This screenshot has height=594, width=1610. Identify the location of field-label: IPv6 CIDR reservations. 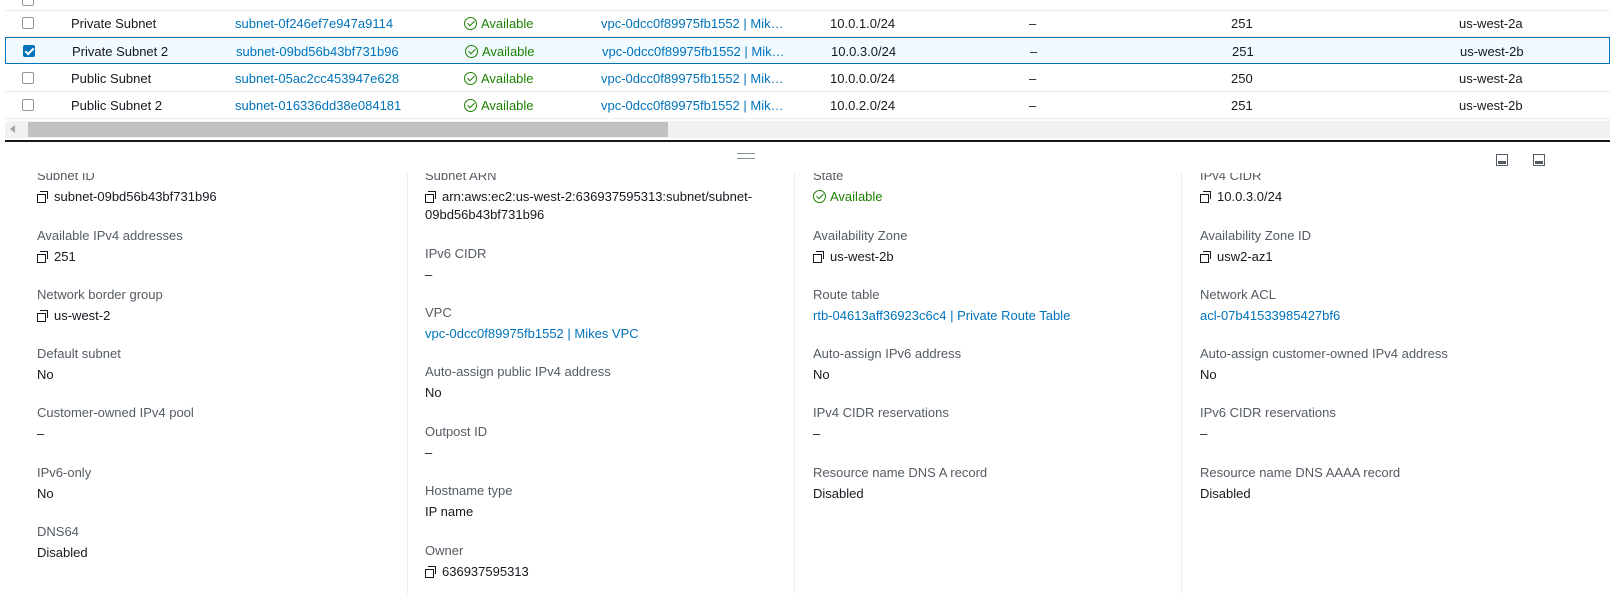
(1268, 412).